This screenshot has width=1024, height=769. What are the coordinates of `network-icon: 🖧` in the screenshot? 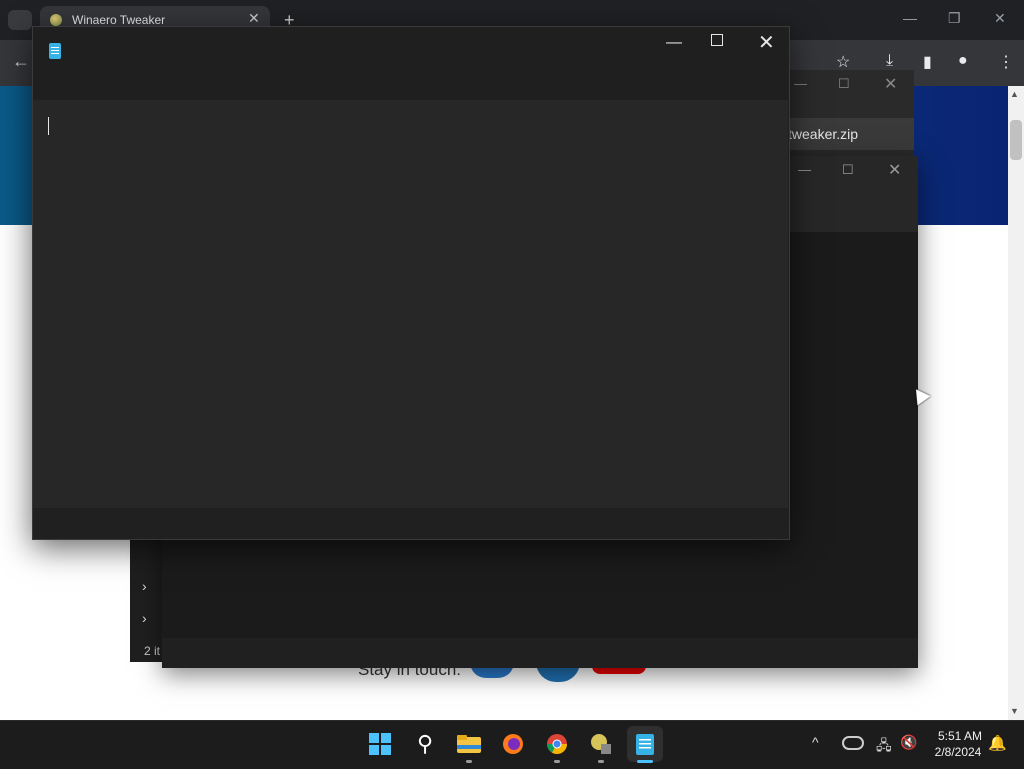 It's located at (884, 747).